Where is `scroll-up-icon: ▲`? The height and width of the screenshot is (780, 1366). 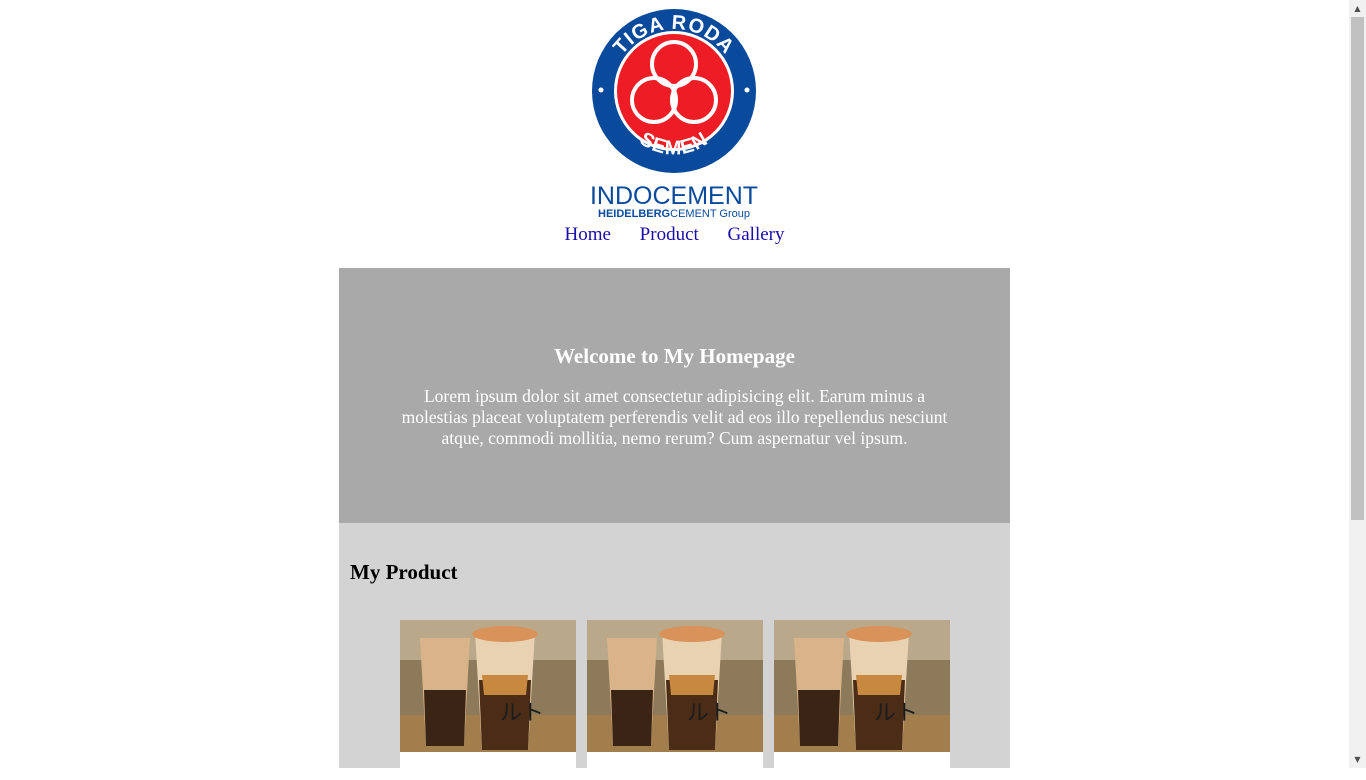 scroll-up-icon: ▲ is located at coordinates (1357, 8).